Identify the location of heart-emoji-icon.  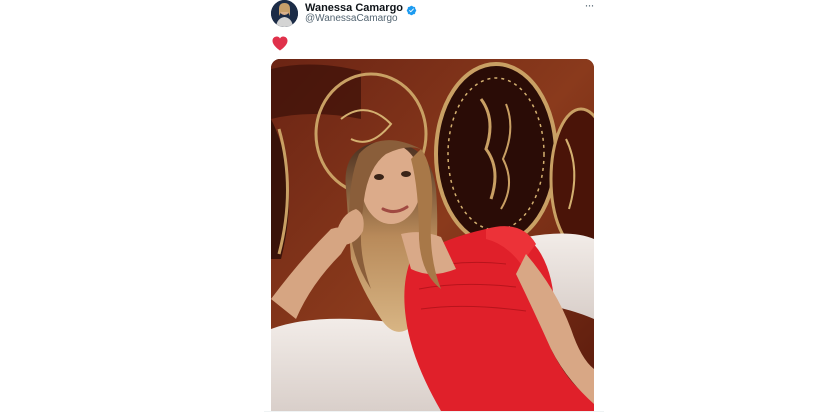
(280, 43).